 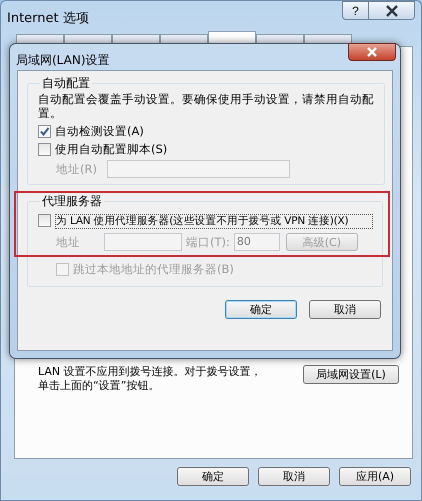 I want to click on dialog-title: 局域网(LAN)设置, so click(x=63, y=60).